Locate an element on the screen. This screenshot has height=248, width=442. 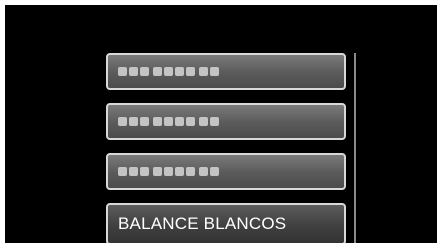
menu-item-balance-blancos: BALANCE BLANCOS is located at coordinates (226, 223).